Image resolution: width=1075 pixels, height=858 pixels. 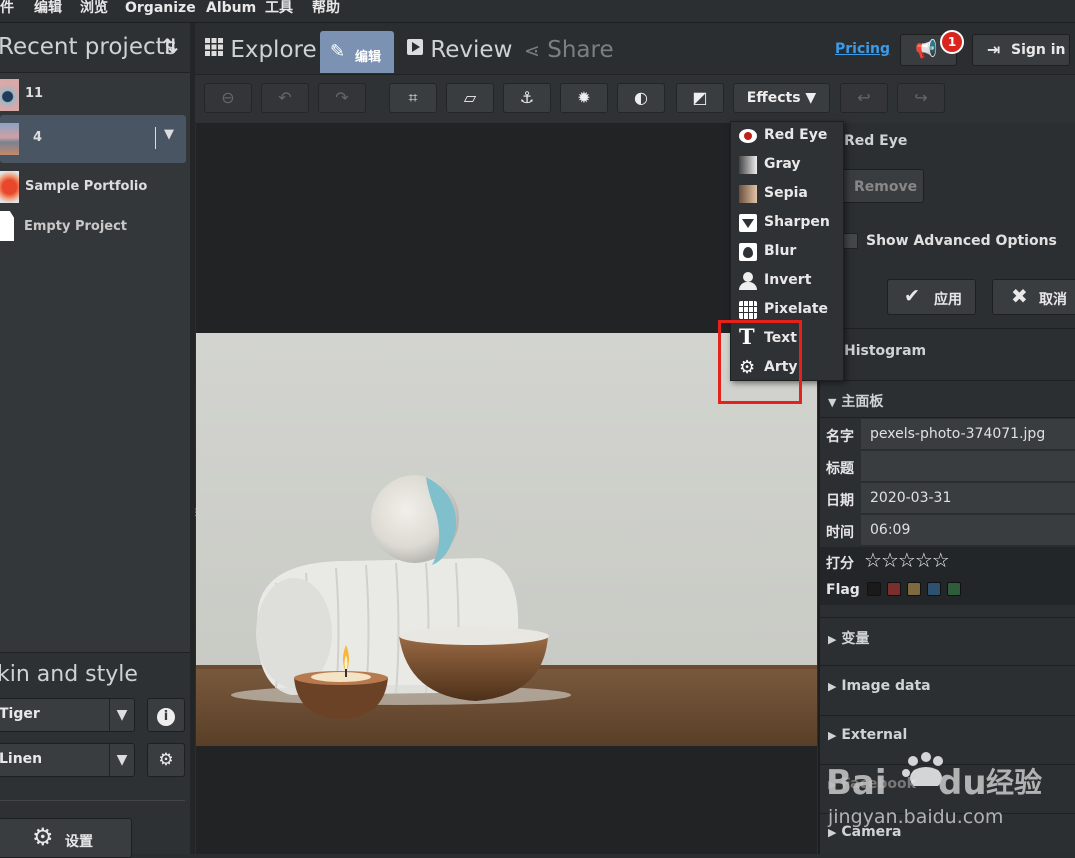 I want to click on apply-label: 应用, so click(x=948, y=300).